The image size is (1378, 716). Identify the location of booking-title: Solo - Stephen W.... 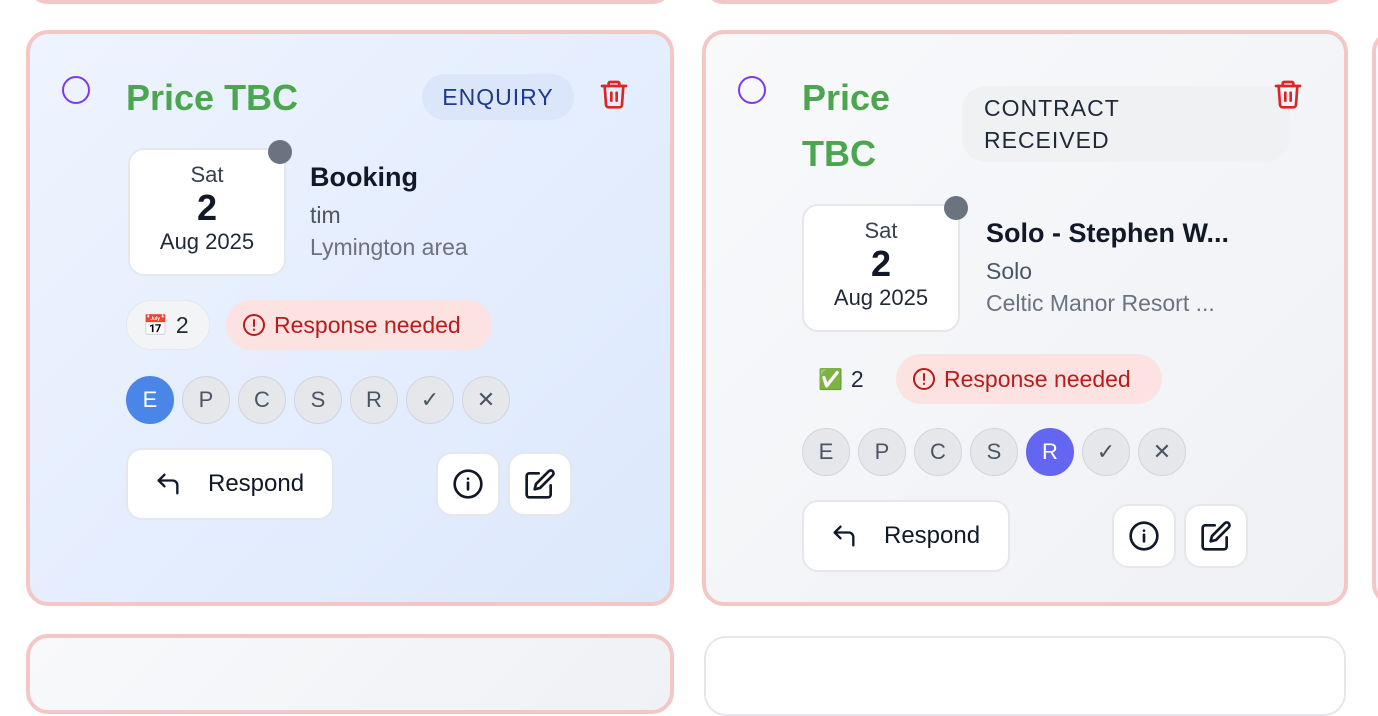
(1107, 233).